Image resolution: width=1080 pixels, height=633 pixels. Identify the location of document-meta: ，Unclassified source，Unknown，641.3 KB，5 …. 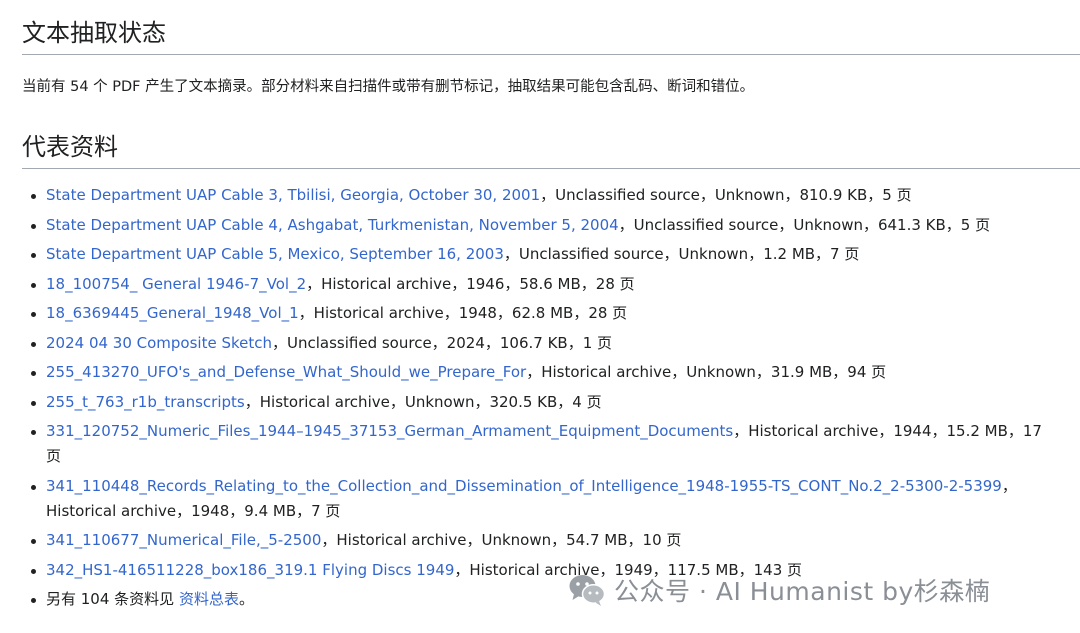
(804, 224).